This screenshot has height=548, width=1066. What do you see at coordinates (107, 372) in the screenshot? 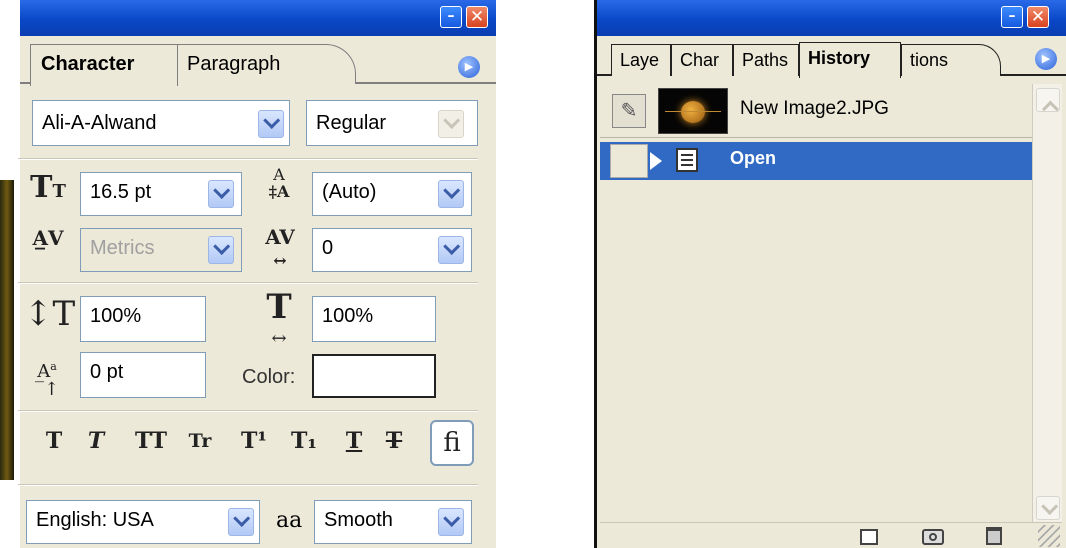
I see `baseline-shift-value: 0 pt` at bounding box center [107, 372].